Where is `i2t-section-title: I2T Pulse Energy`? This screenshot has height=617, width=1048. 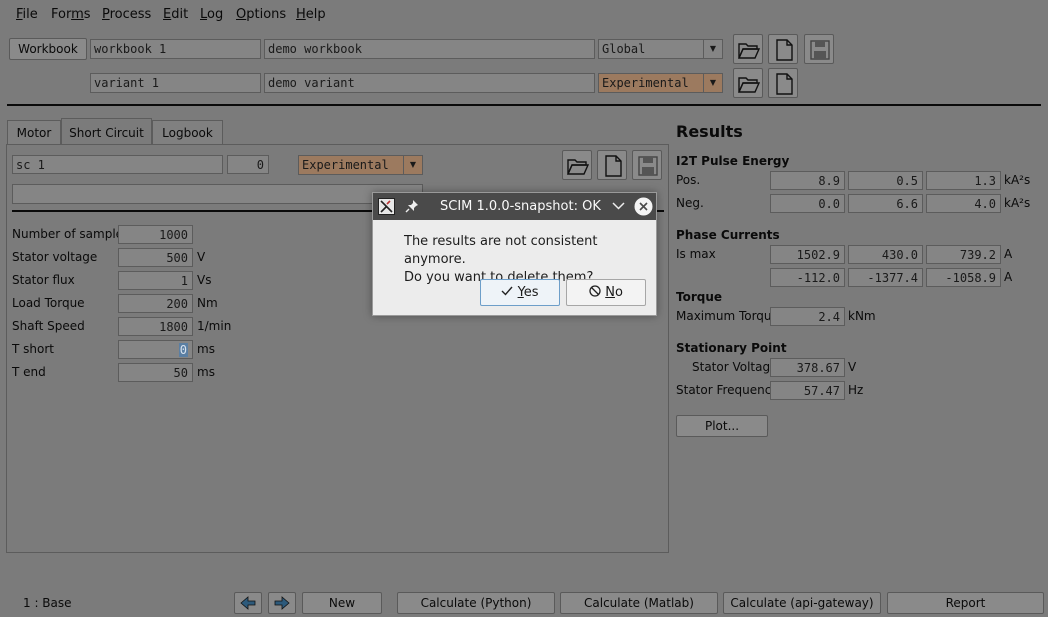
i2t-section-title: I2T Pulse Energy is located at coordinates (733, 161).